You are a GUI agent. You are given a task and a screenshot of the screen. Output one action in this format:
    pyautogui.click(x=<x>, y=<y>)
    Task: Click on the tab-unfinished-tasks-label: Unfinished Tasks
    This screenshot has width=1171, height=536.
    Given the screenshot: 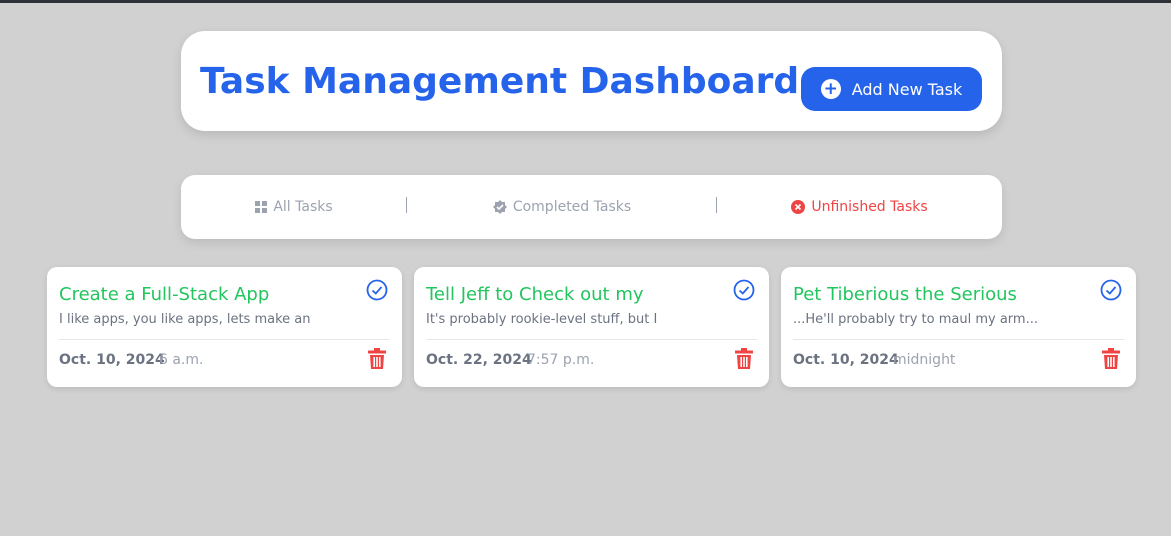 What is the action you would take?
    pyautogui.click(x=869, y=207)
    